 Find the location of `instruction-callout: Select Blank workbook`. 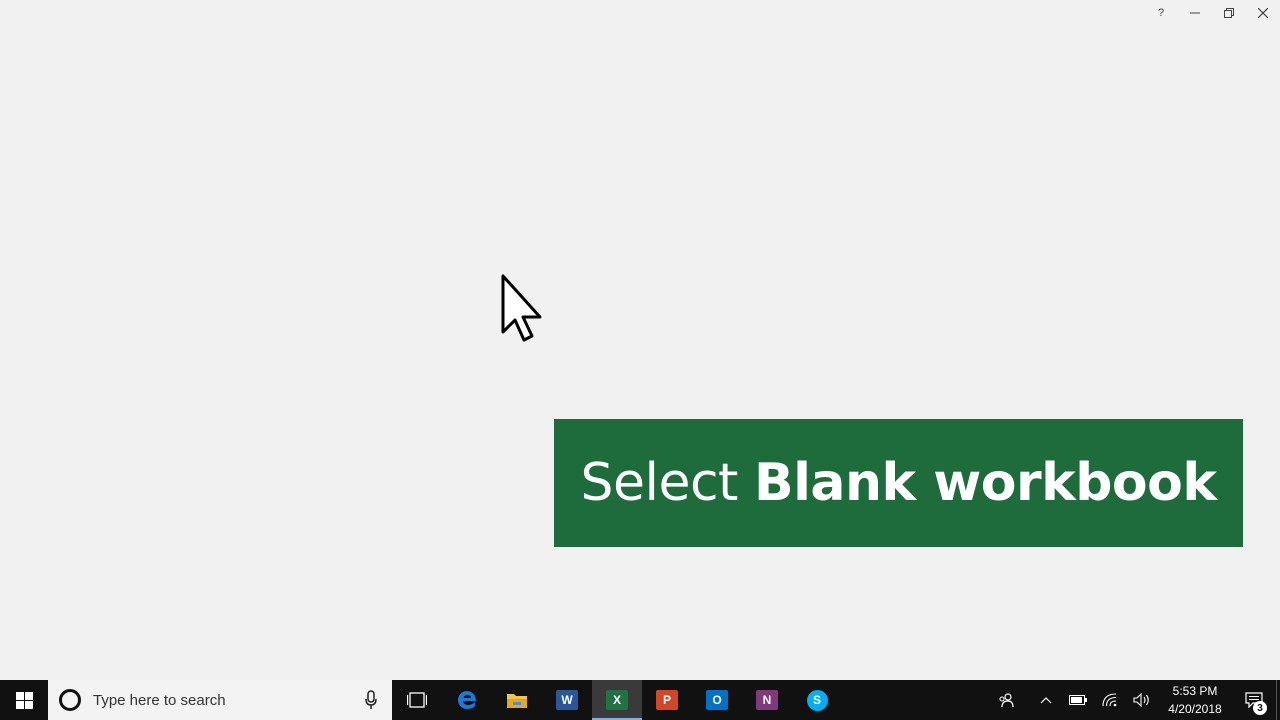

instruction-callout: Select Blank workbook is located at coordinates (898, 483).